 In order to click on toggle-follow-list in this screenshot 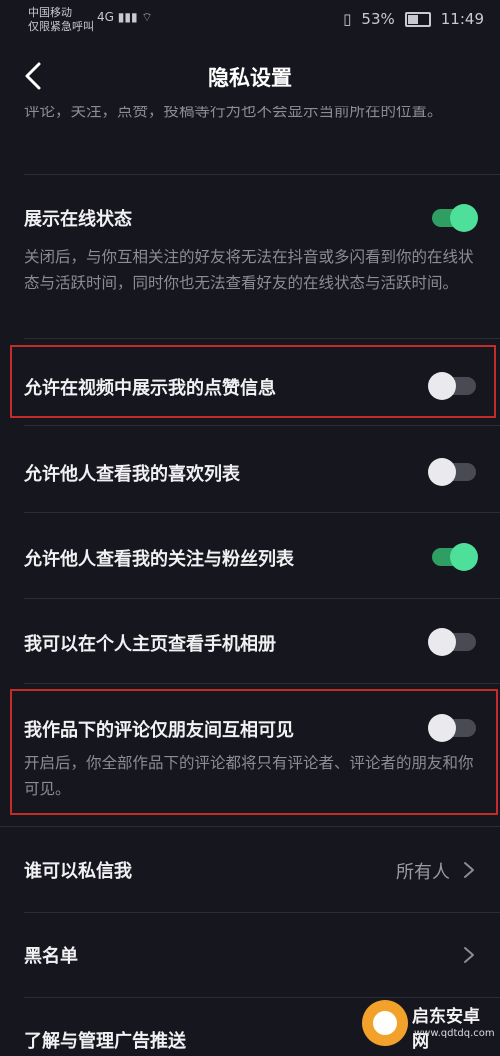, I will do `click(453, 557)`.